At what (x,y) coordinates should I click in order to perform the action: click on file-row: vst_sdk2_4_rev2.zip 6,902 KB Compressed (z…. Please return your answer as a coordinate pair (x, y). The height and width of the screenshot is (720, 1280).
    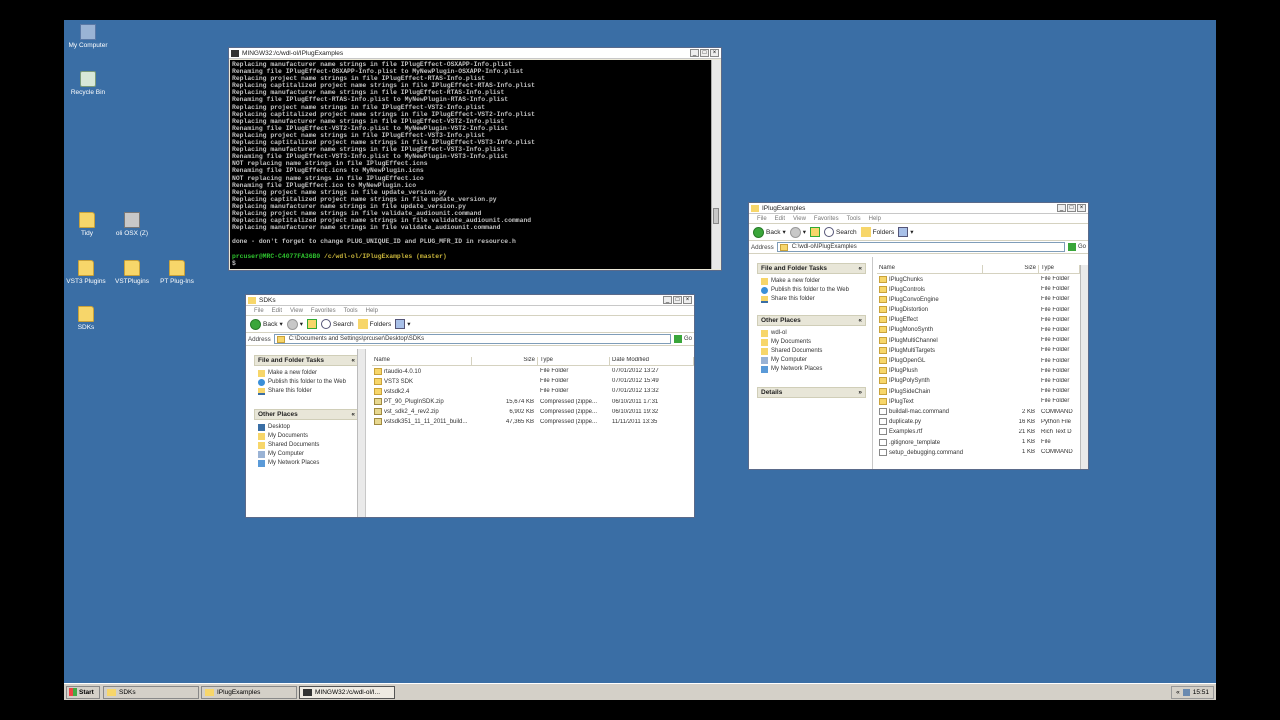
    Looking at the image, I should click on (533, 412).